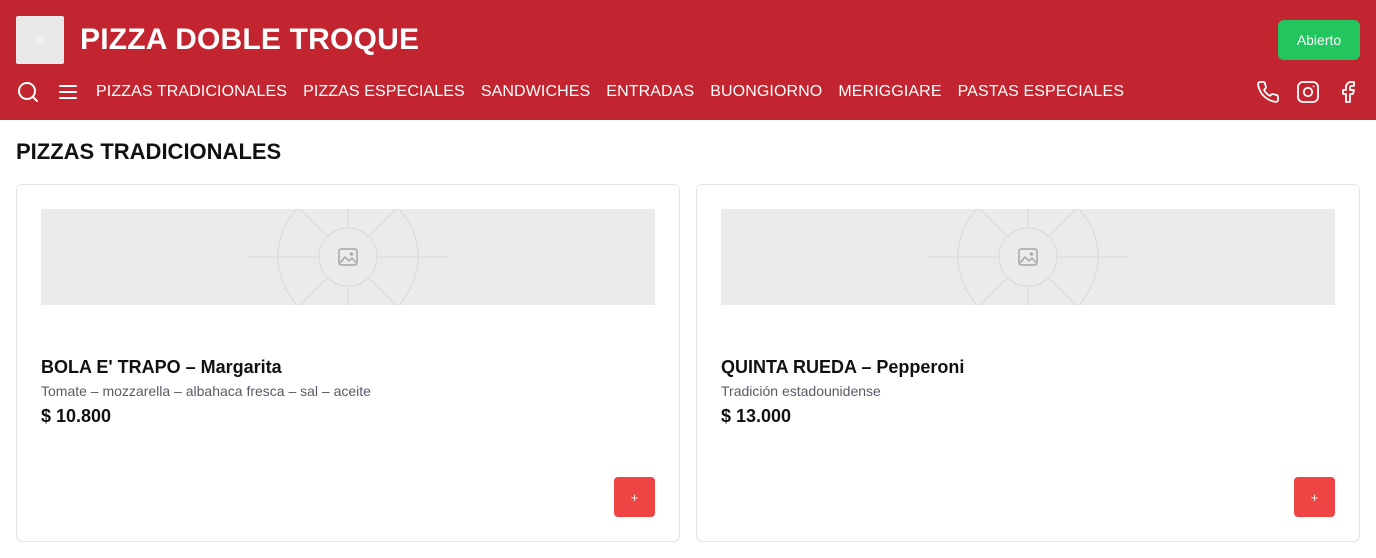 The height and width of the screenshot is (558, 1376). Describe the element at coordinates (28, 92) in the screenshot. I see `search-icon` at that location.